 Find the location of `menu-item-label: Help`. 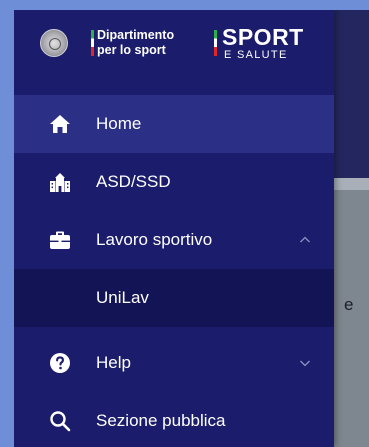

menu-item-label: Help is located at coordinates (113, 362).